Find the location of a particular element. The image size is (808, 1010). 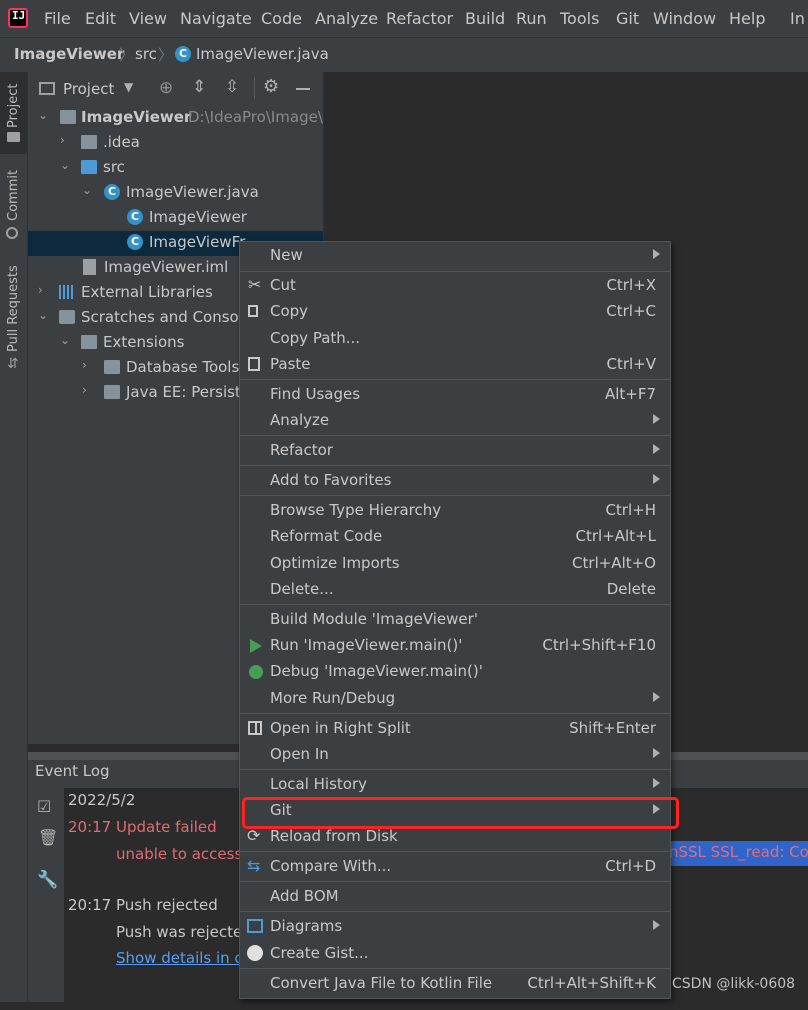

menu-item-find-usages: Find Usages Alt+F7 is located at coordinates (455, 395).